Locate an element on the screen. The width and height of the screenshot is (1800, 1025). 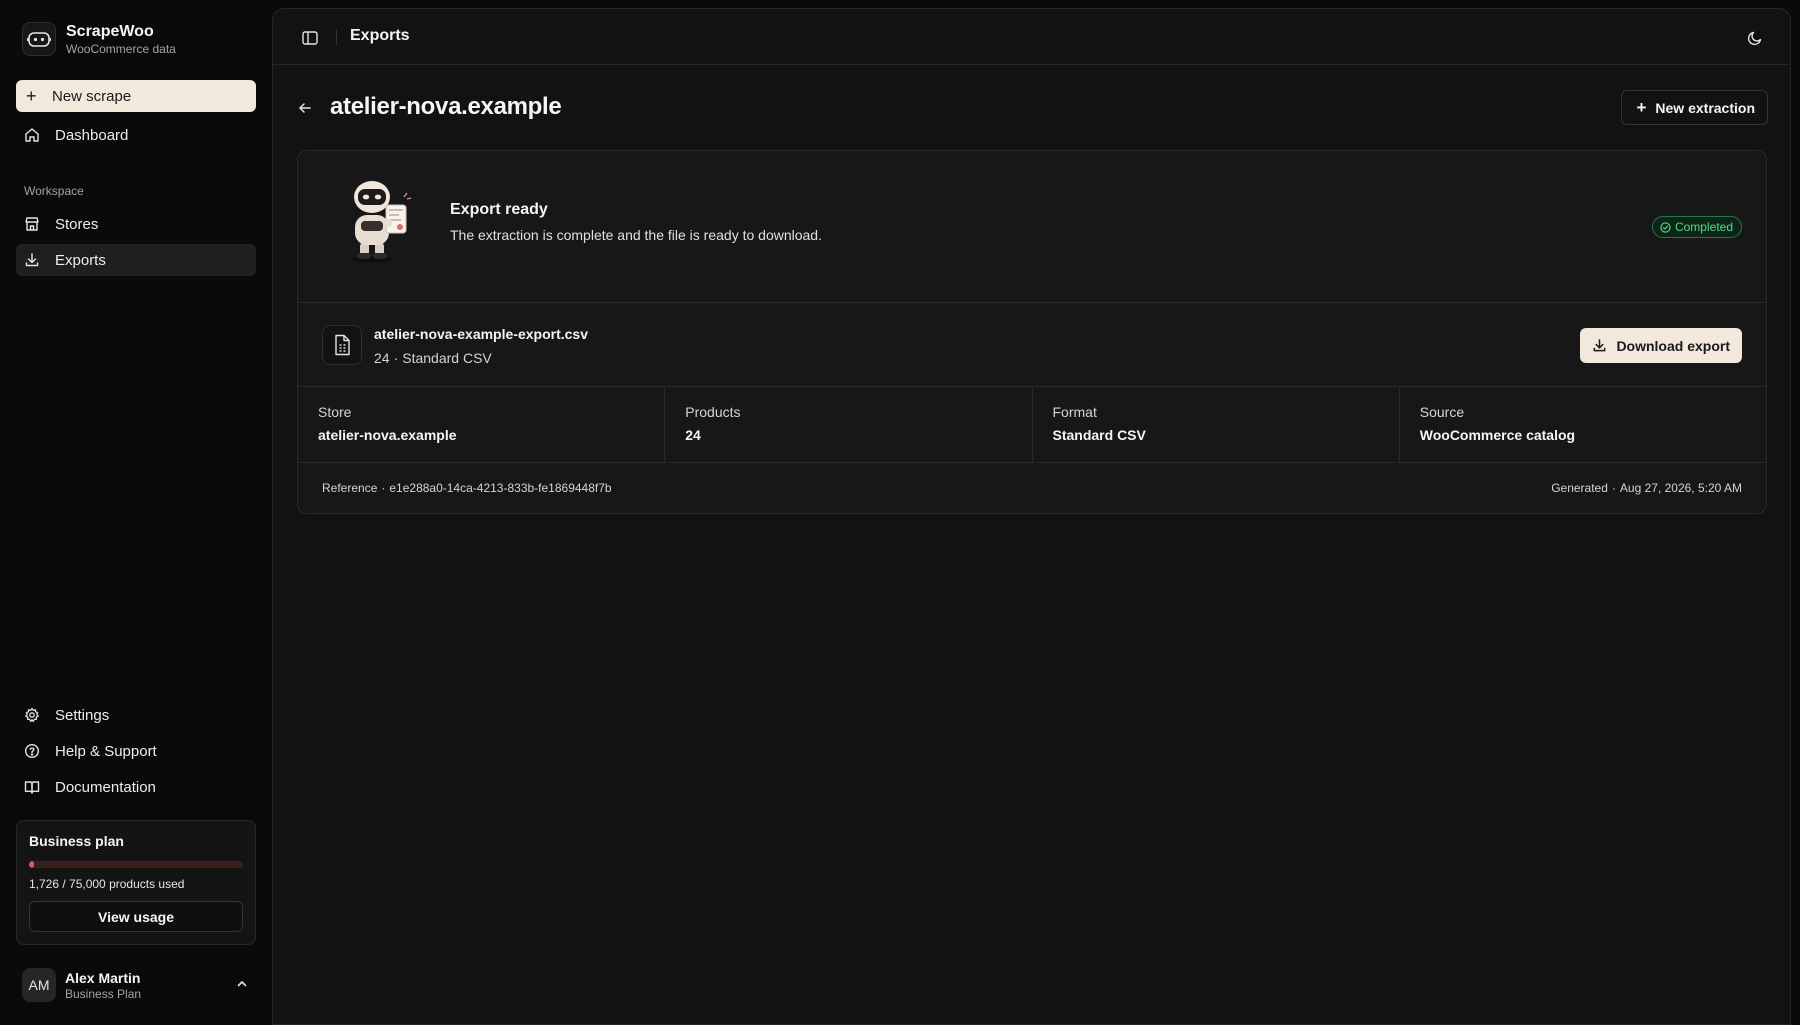
sidebar-item-label: Dashboard is located at coordinates (92, 135).